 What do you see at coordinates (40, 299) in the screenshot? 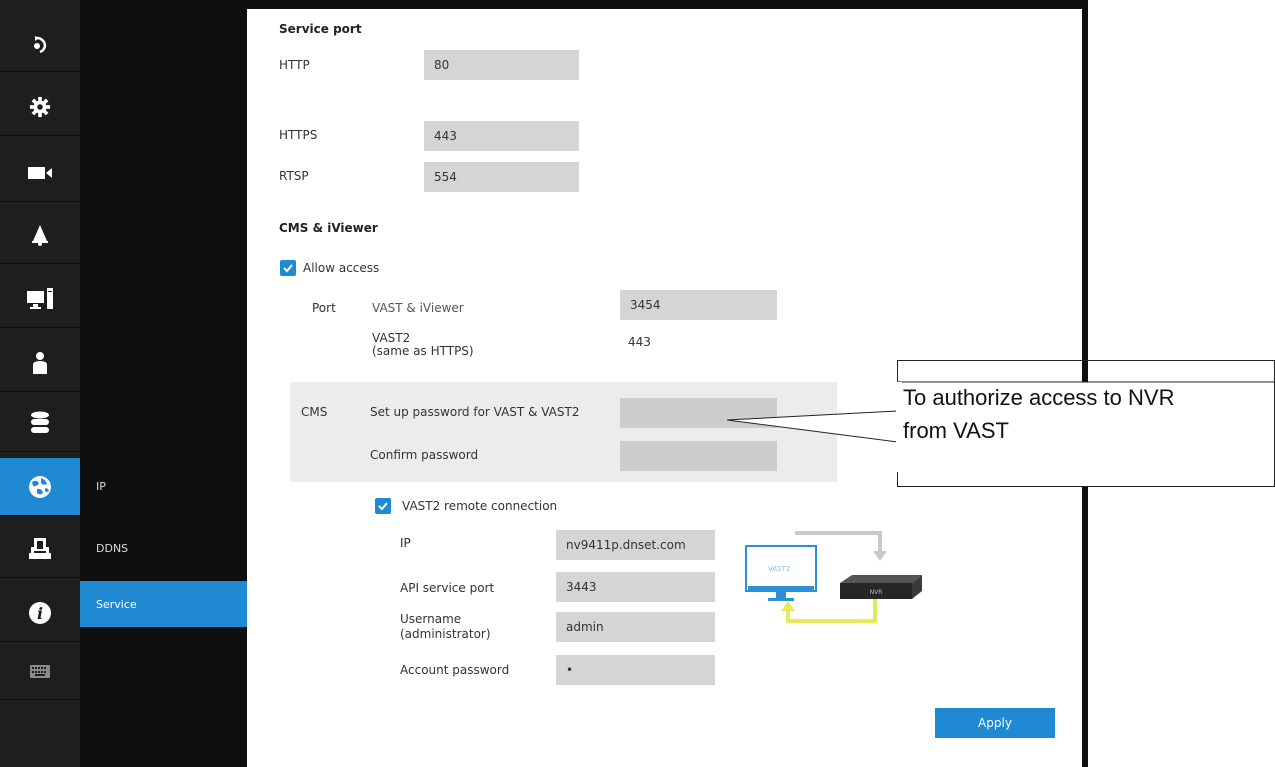
I see `computer-icon` at bounding box center [40, 299].